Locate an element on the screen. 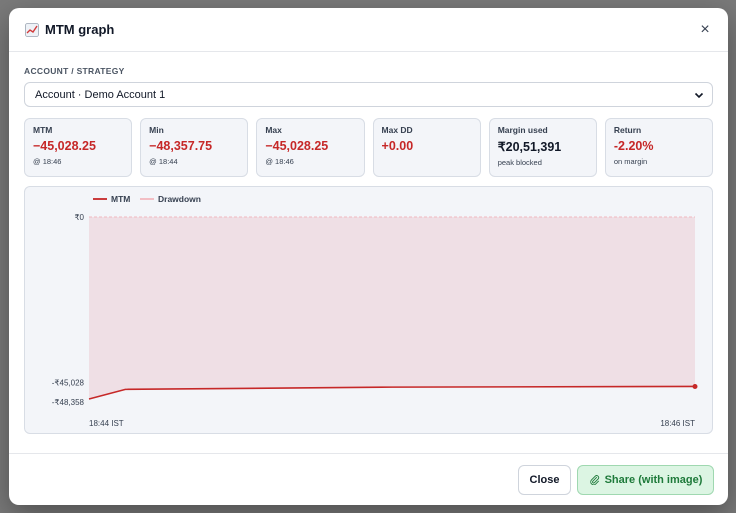  legend-label-drawdown: Drawdown is located at coordinates (179, 199).